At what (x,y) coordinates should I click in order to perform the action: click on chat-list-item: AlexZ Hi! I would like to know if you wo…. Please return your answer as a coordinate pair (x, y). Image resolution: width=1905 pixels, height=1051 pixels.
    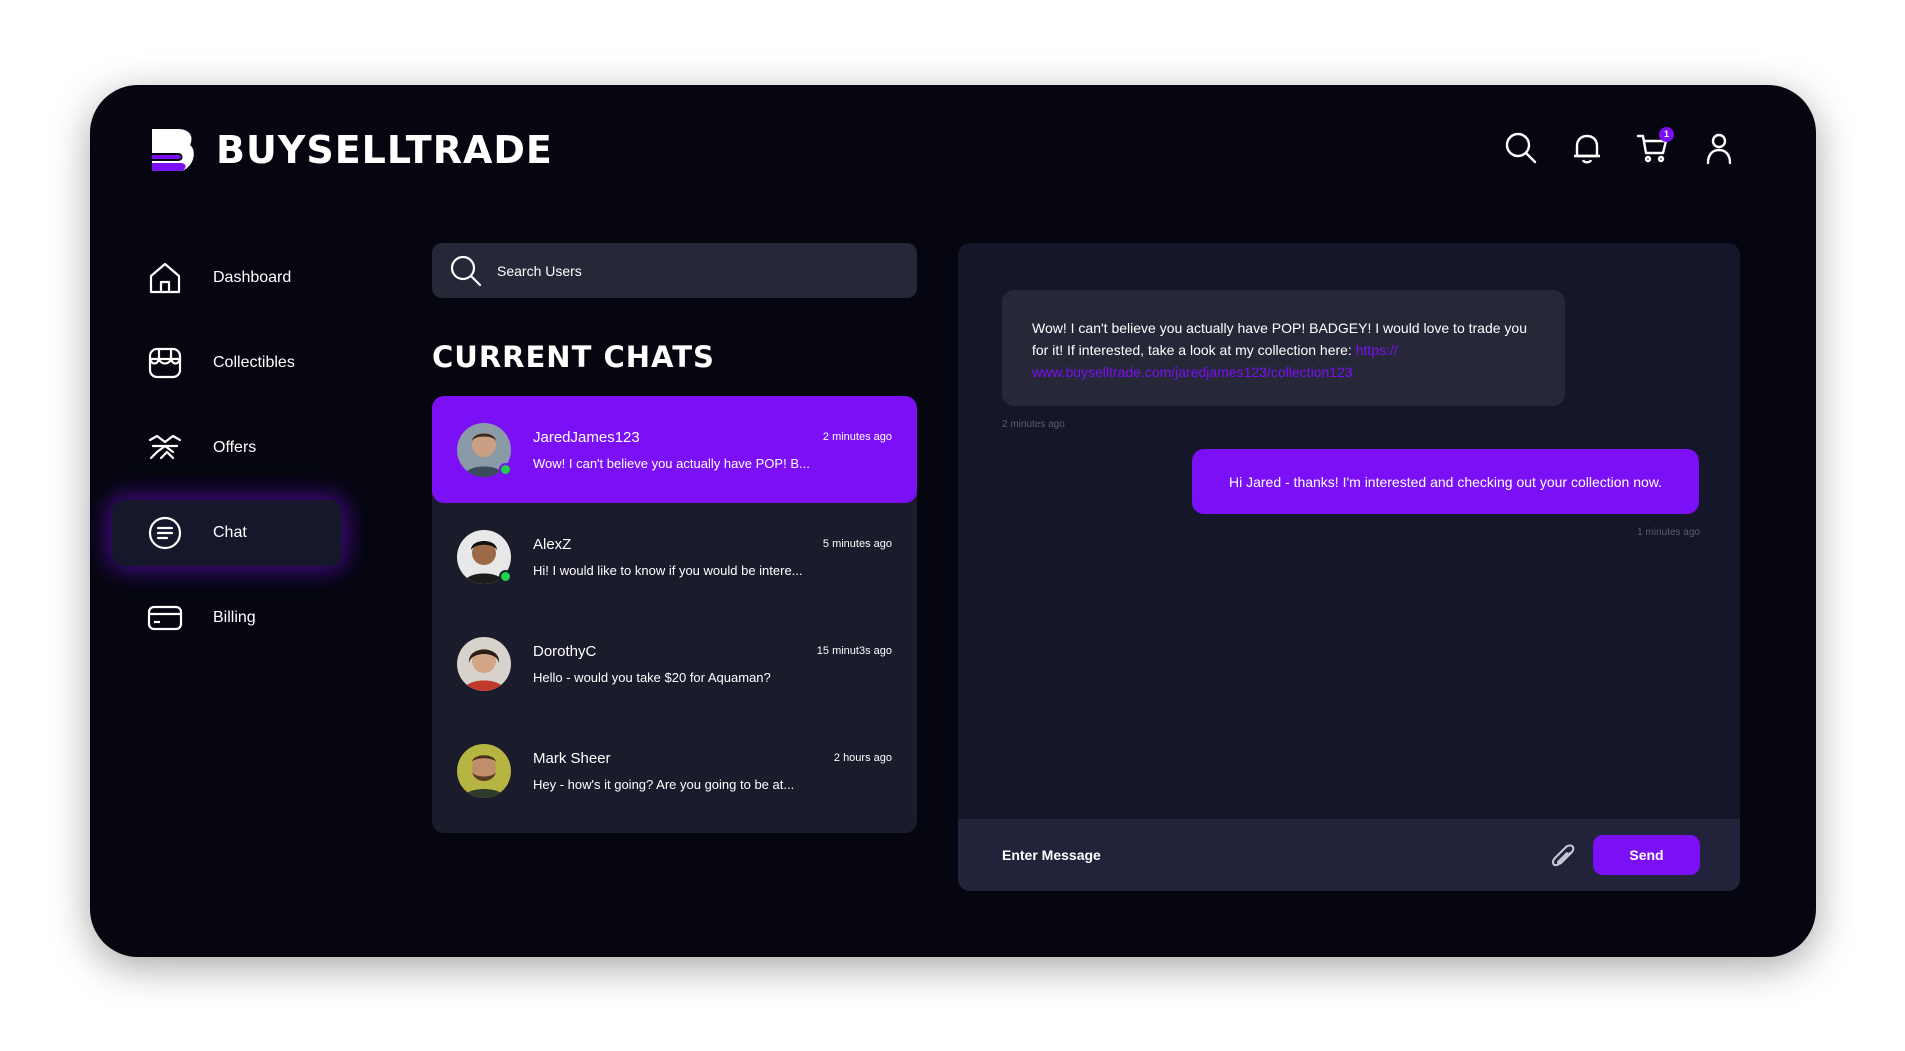
    Looking at the image, I should click on (674, 556).